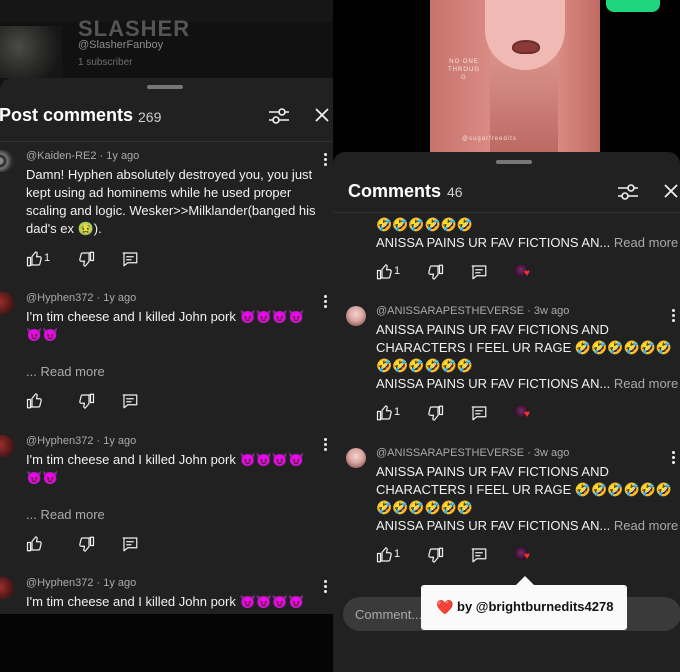  I want to click on sheet-title: Post comments, so click(67, 115).